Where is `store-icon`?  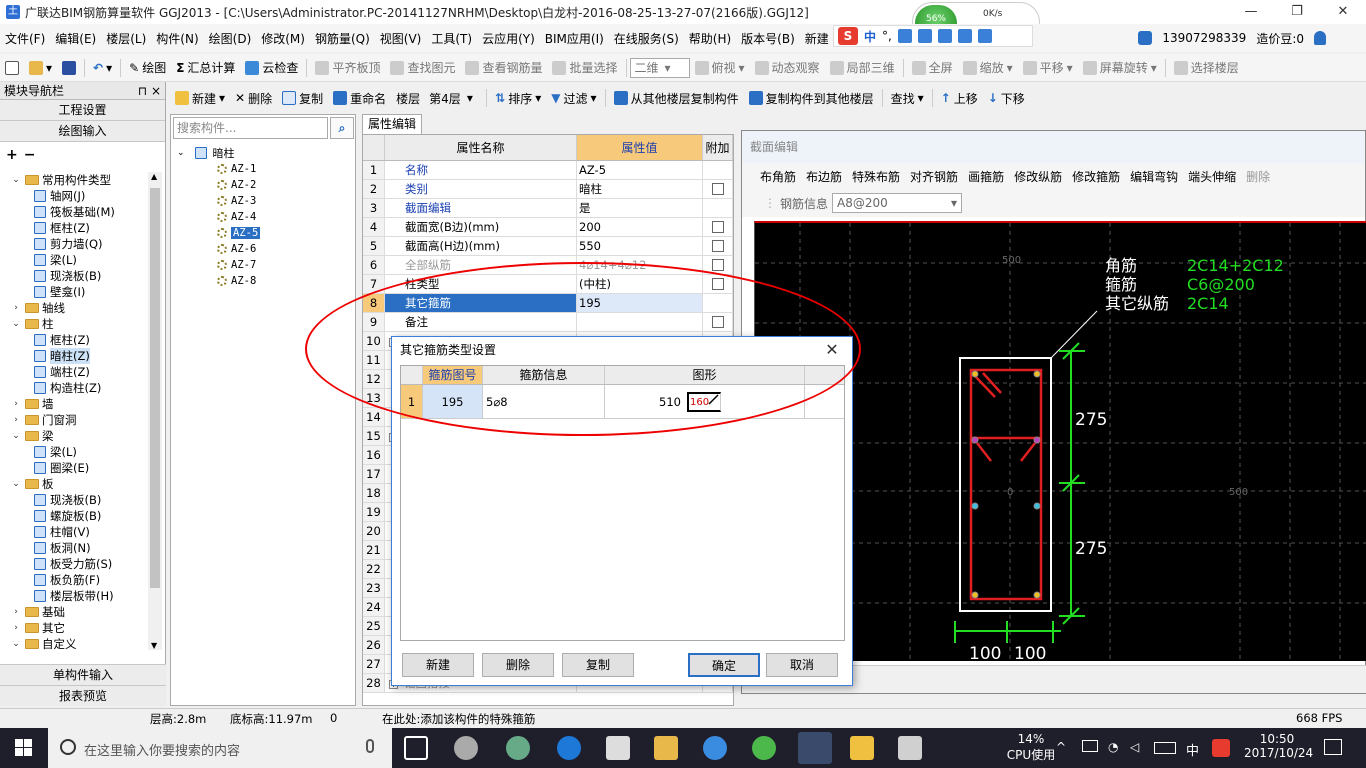 store-icon is located at coordinates (618, 748).